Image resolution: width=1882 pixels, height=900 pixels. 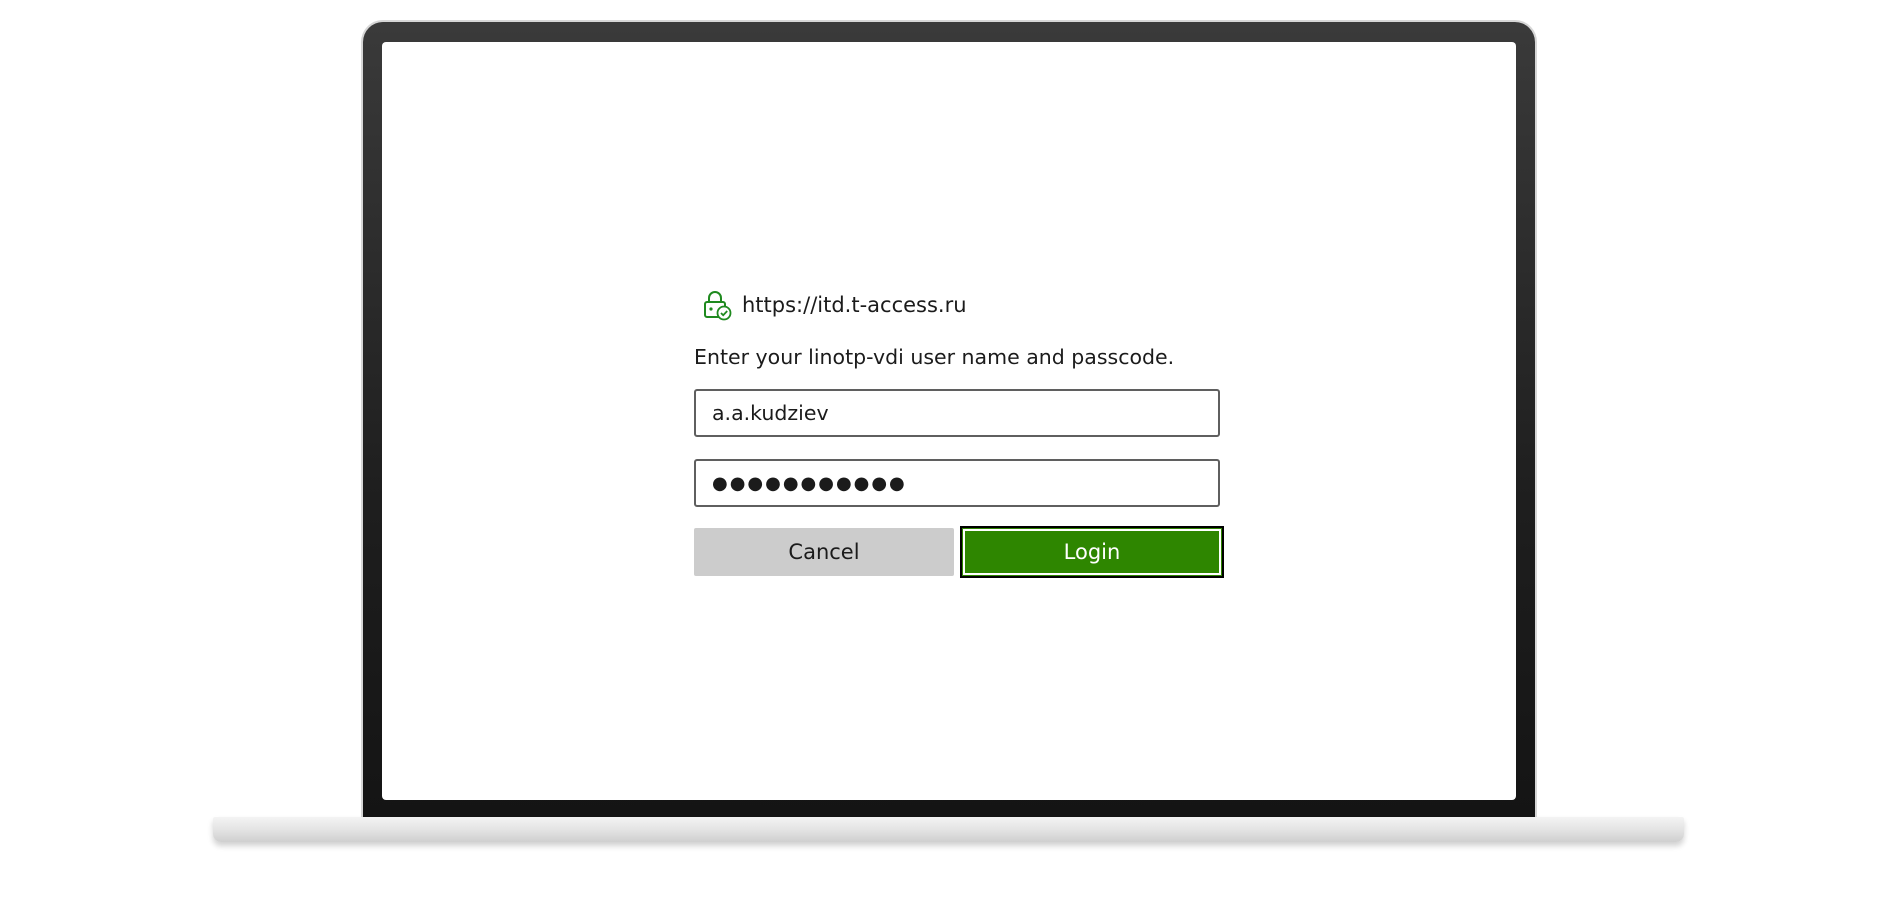 I want to click on cancel-label: Cancel, so click(x=824, y=552).